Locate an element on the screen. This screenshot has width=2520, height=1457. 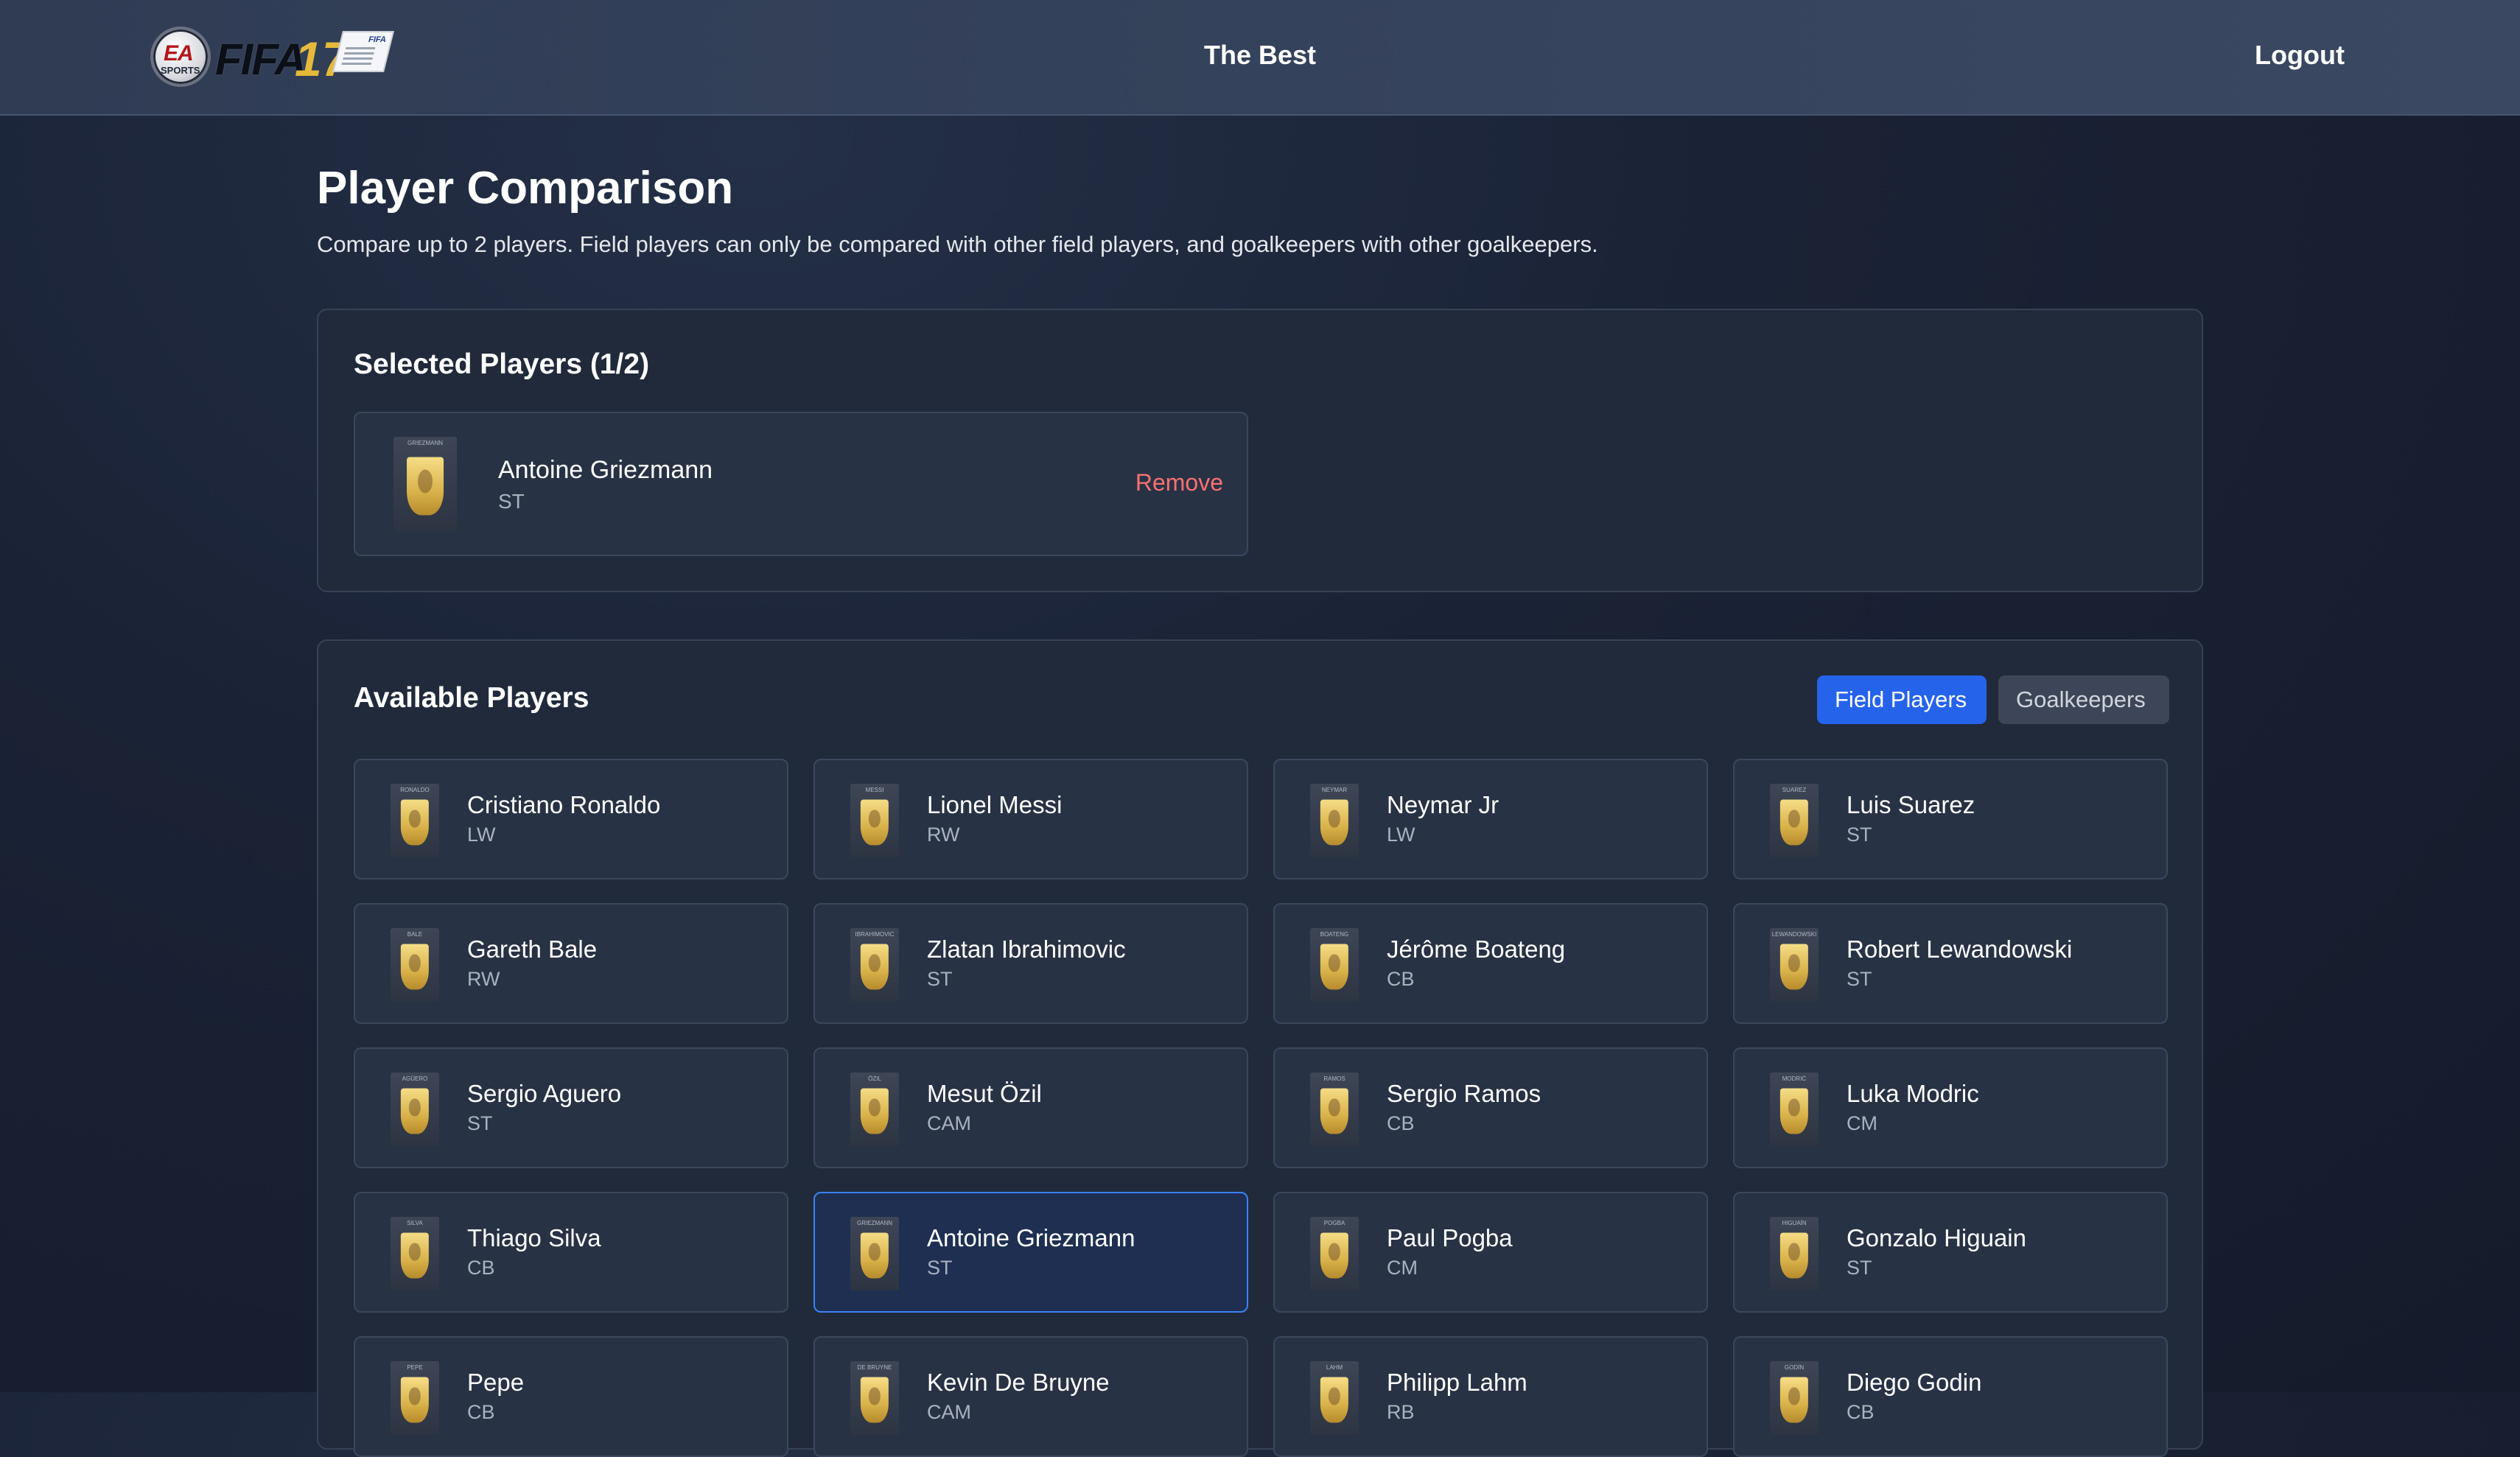
player-card-image: DE BRUYNE is located at coordinates (874, 1398).